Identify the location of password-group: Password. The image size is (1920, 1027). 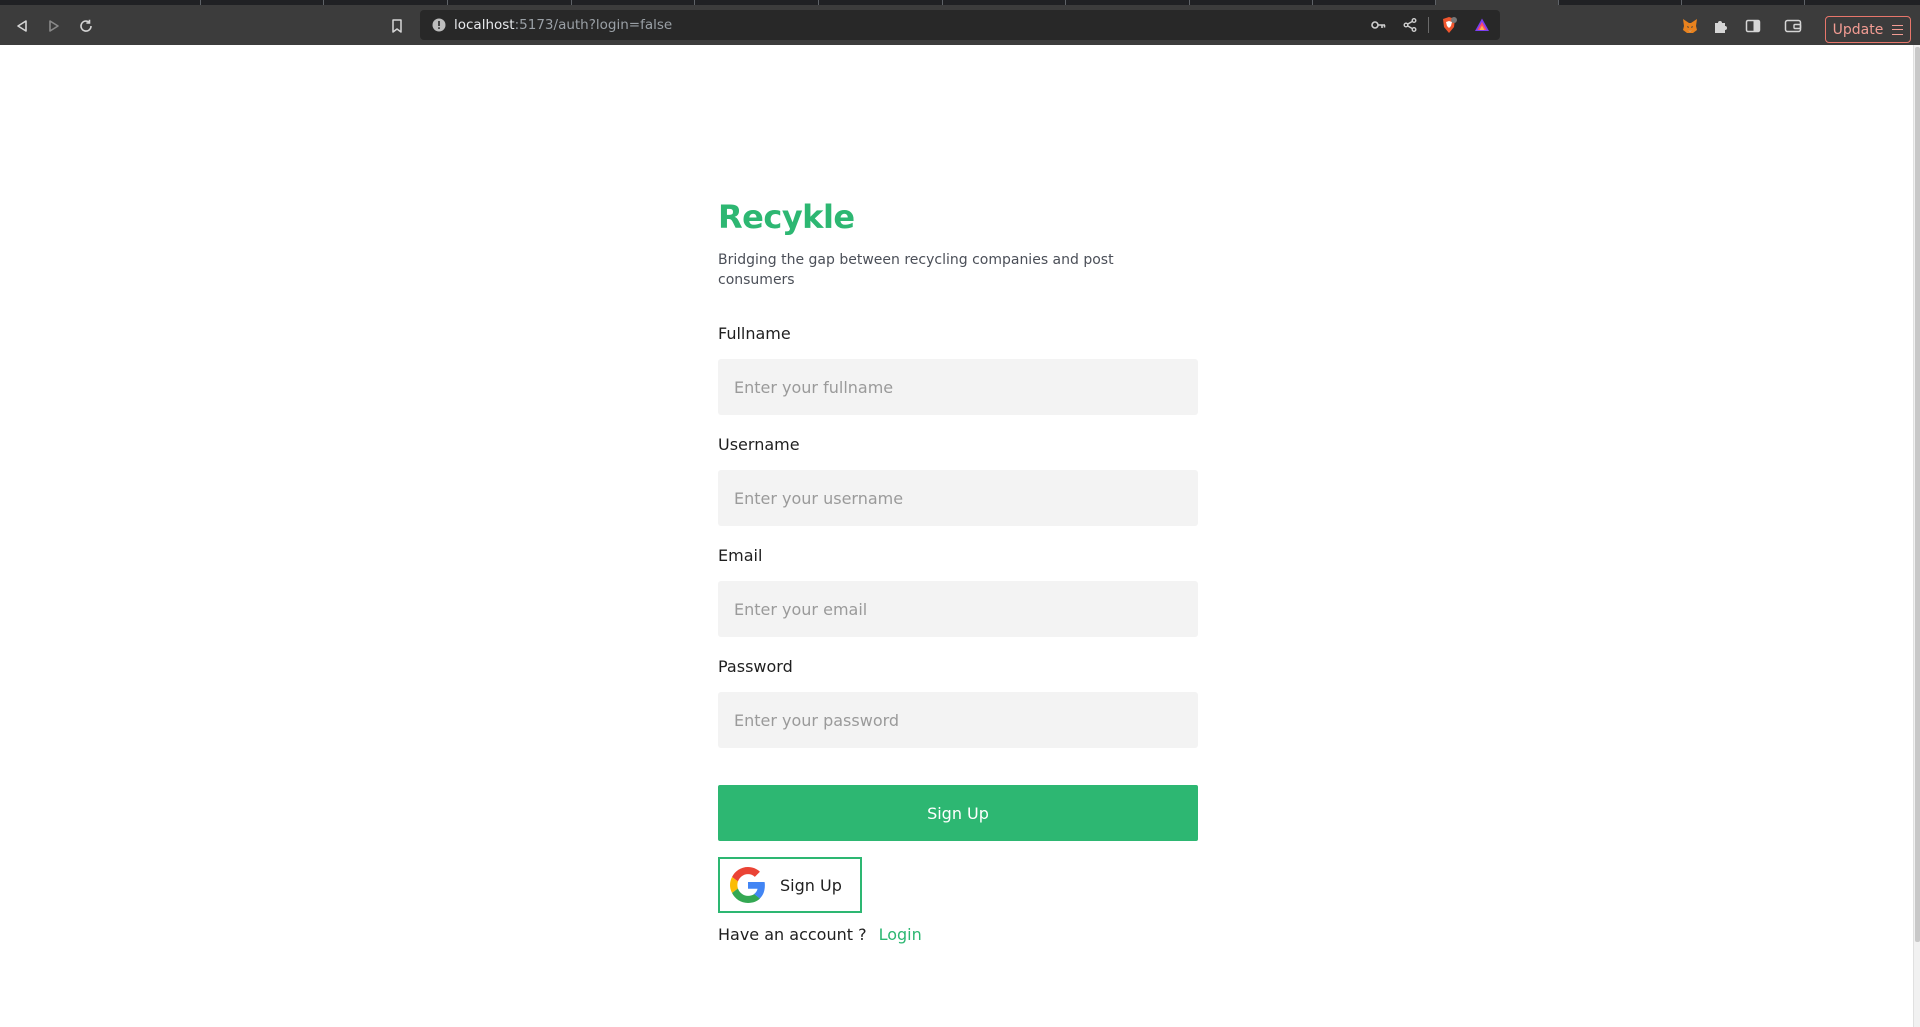
(958, 702).